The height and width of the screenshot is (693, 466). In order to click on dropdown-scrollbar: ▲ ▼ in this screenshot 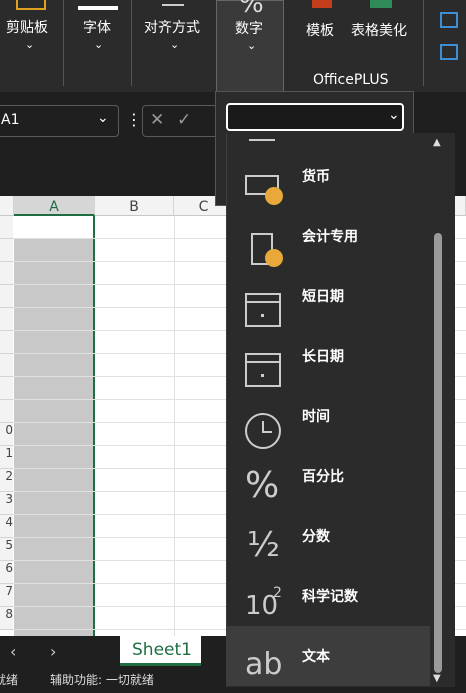, I will do `click(438, 410)`.